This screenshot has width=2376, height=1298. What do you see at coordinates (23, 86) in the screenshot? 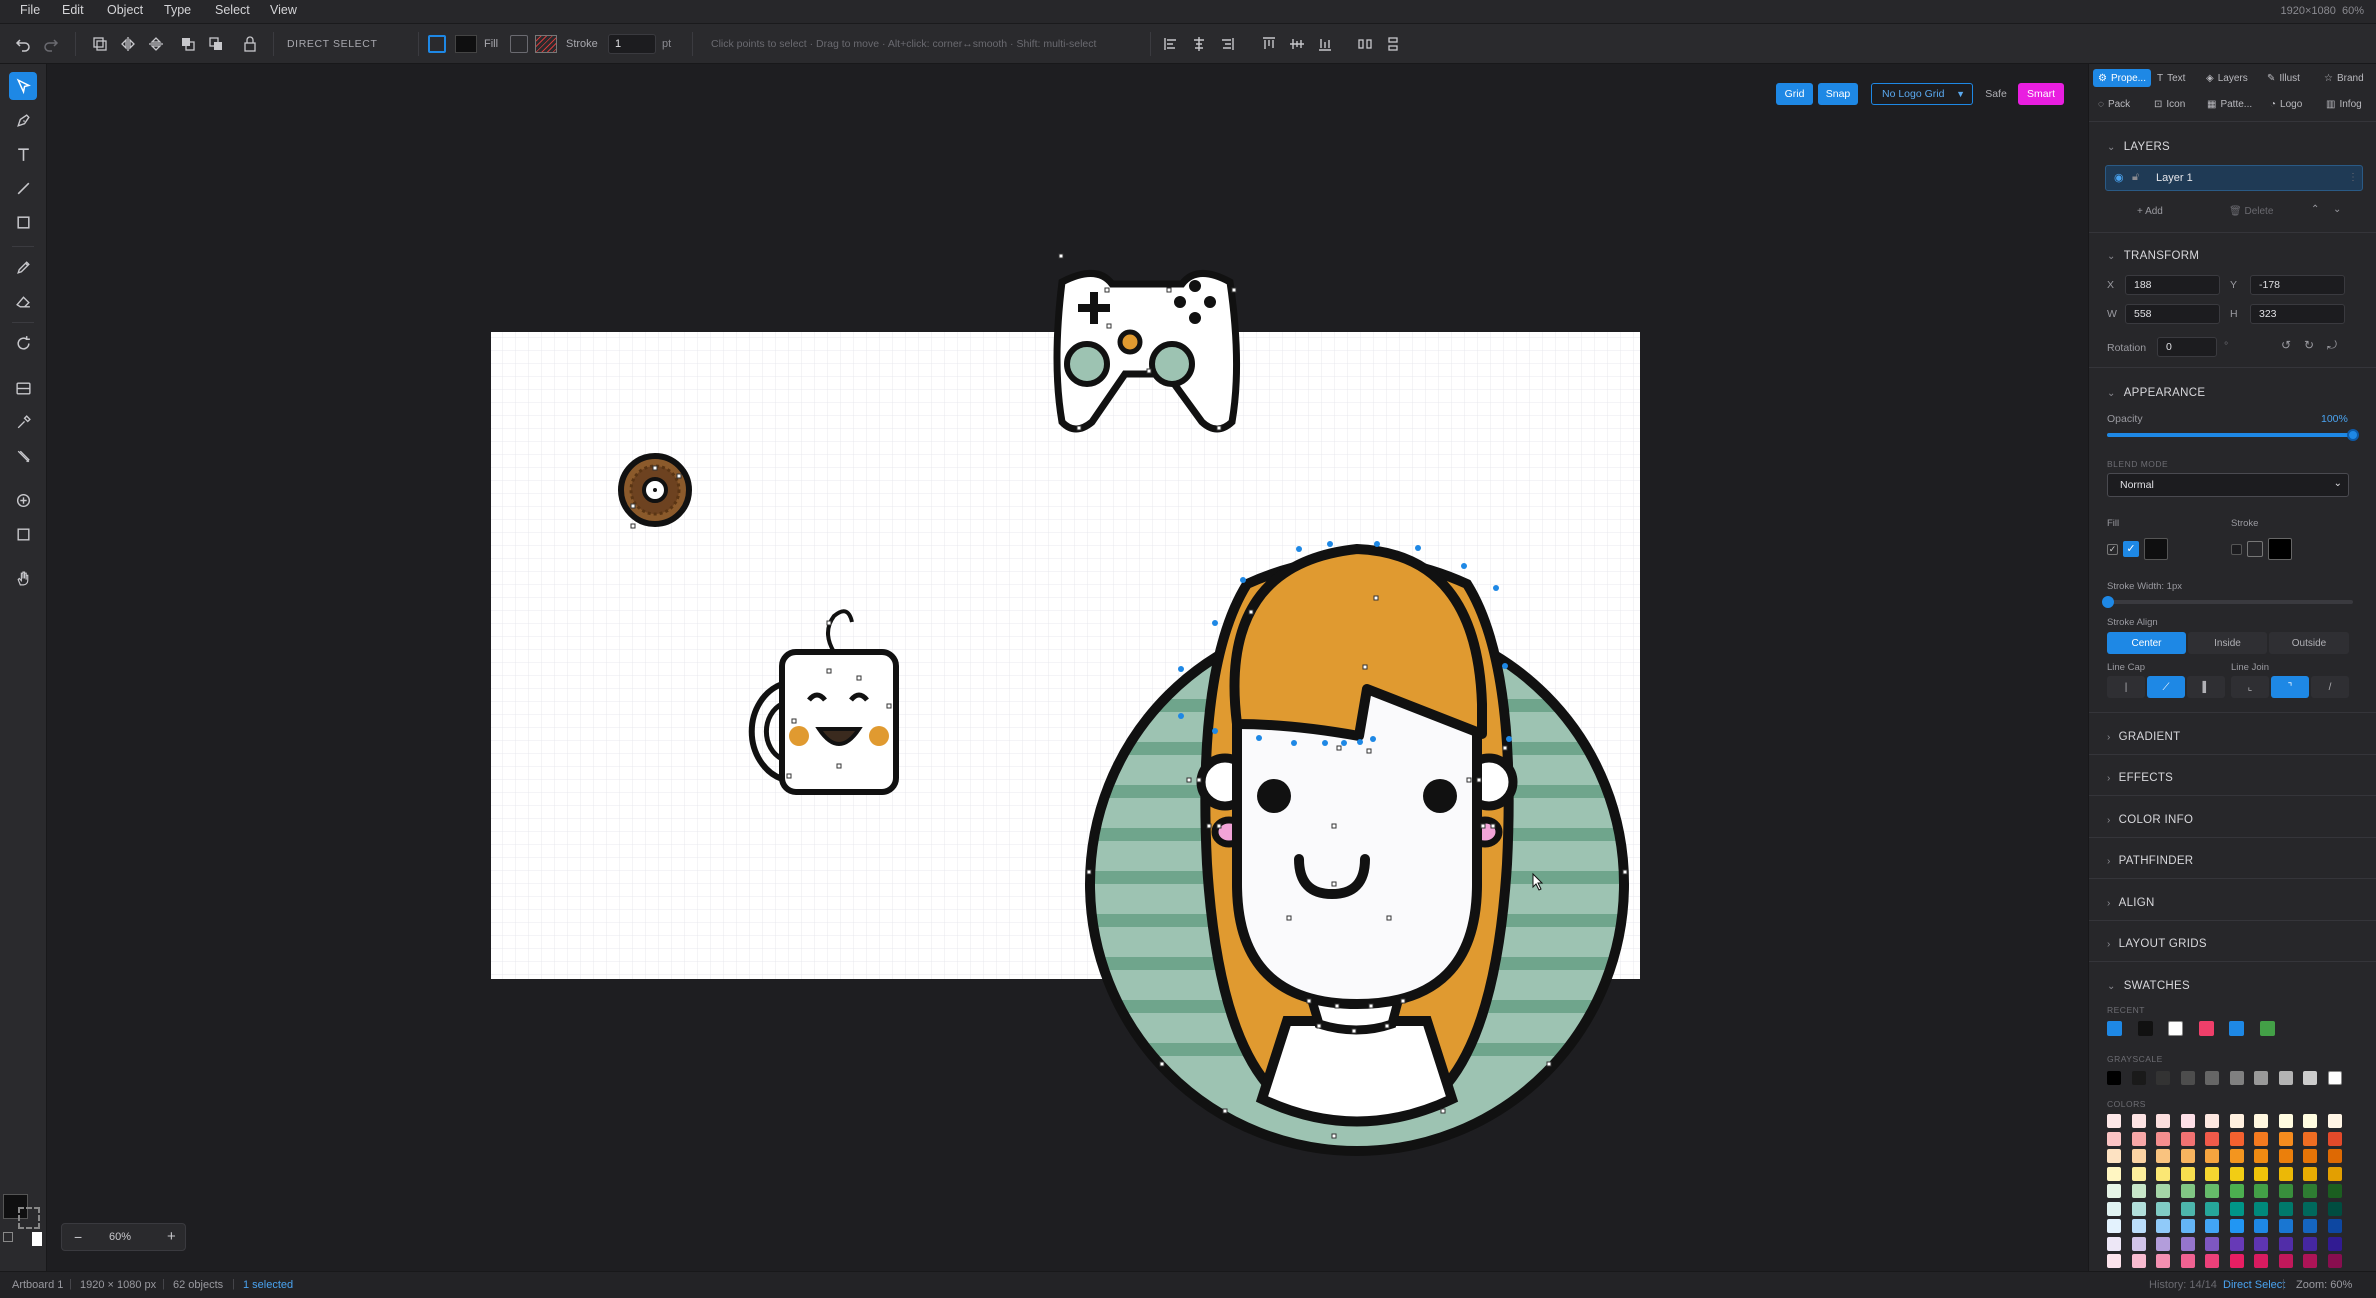
I see `direct-select-tool` at bounding box center [23, 86].